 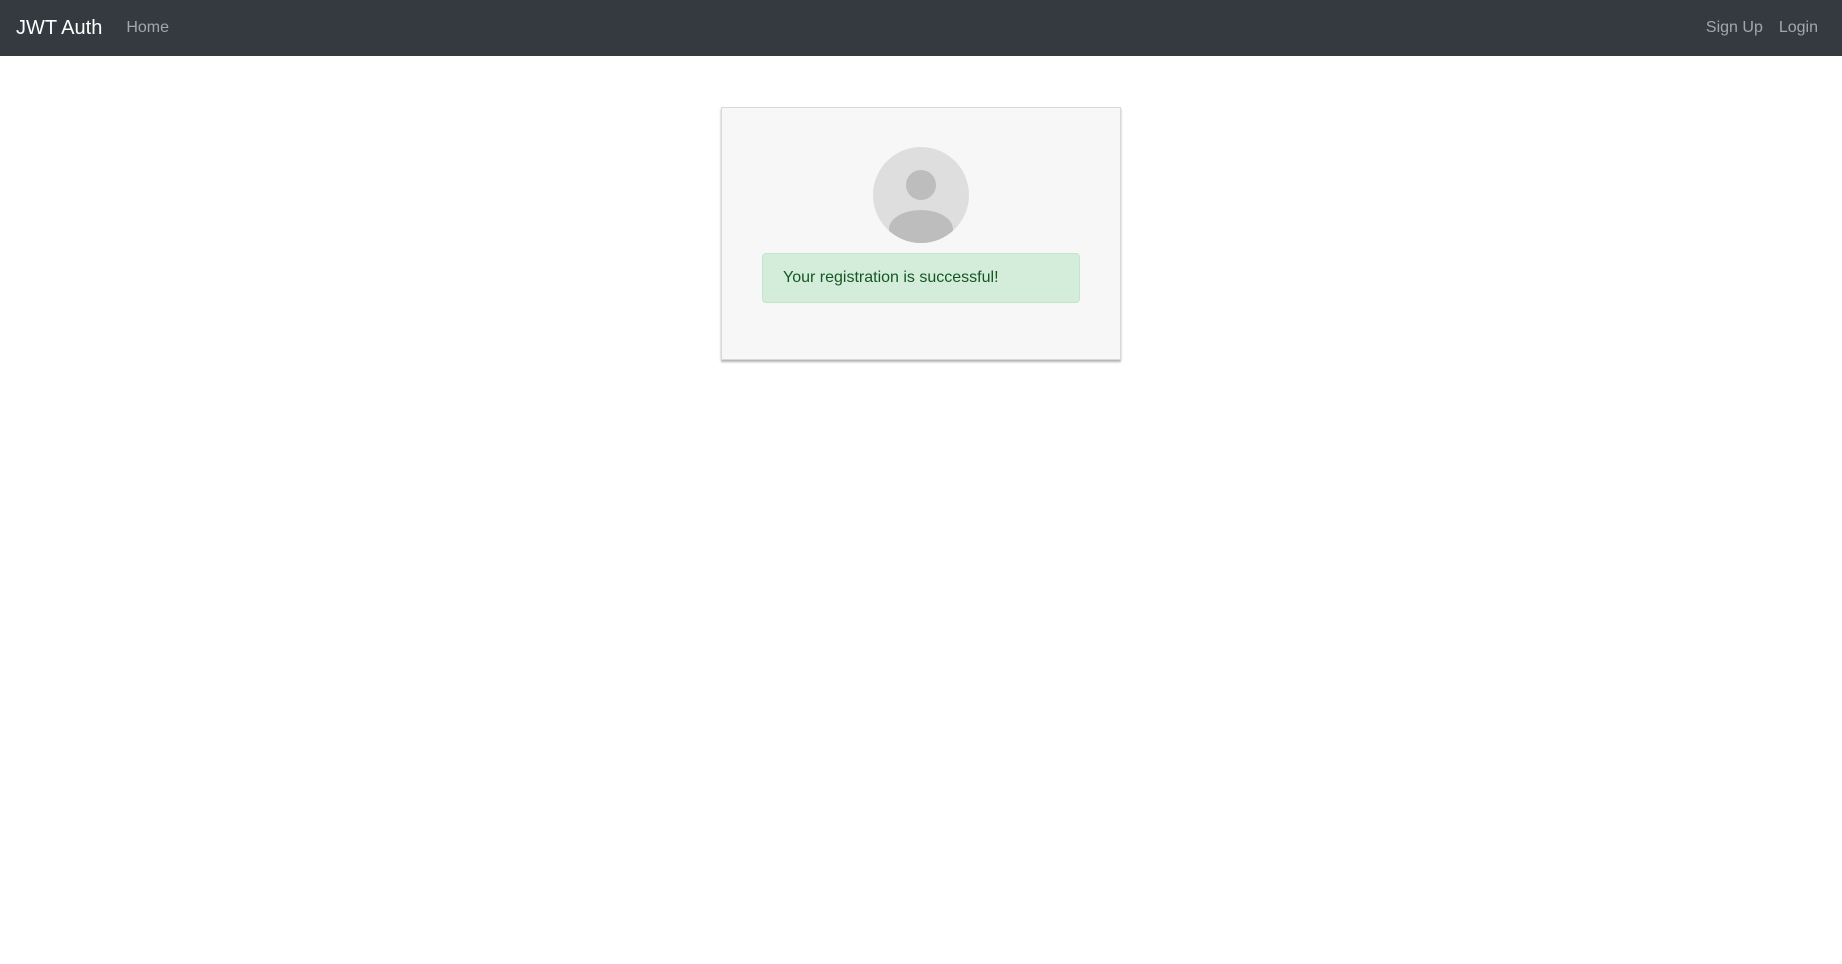 What do you see at coordinates (1766, 28) in the screenshot?
I see `navbar-right: Sign Up Login` at bounding box center [1766, 28].